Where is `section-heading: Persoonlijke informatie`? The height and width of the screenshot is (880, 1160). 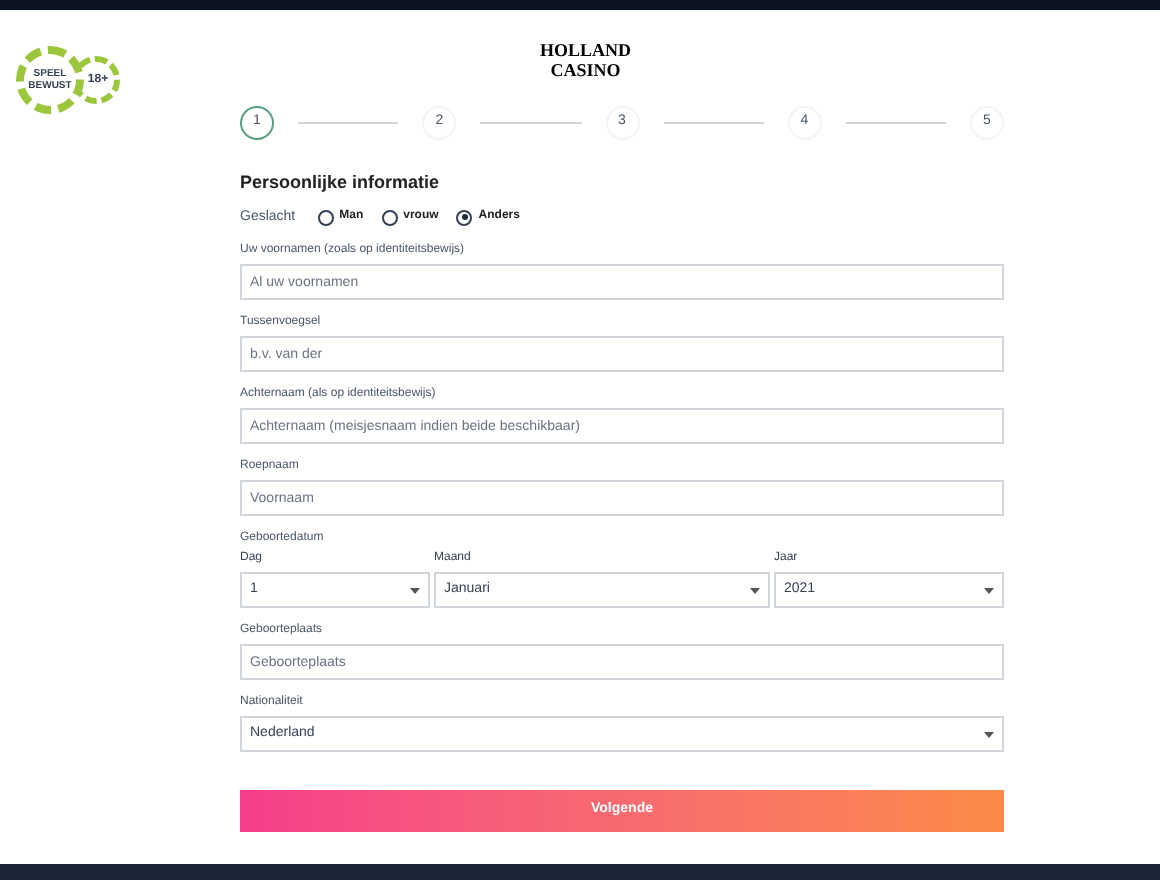 section-heading: Persoonlijke informatie is located at coordinates (341, 183).